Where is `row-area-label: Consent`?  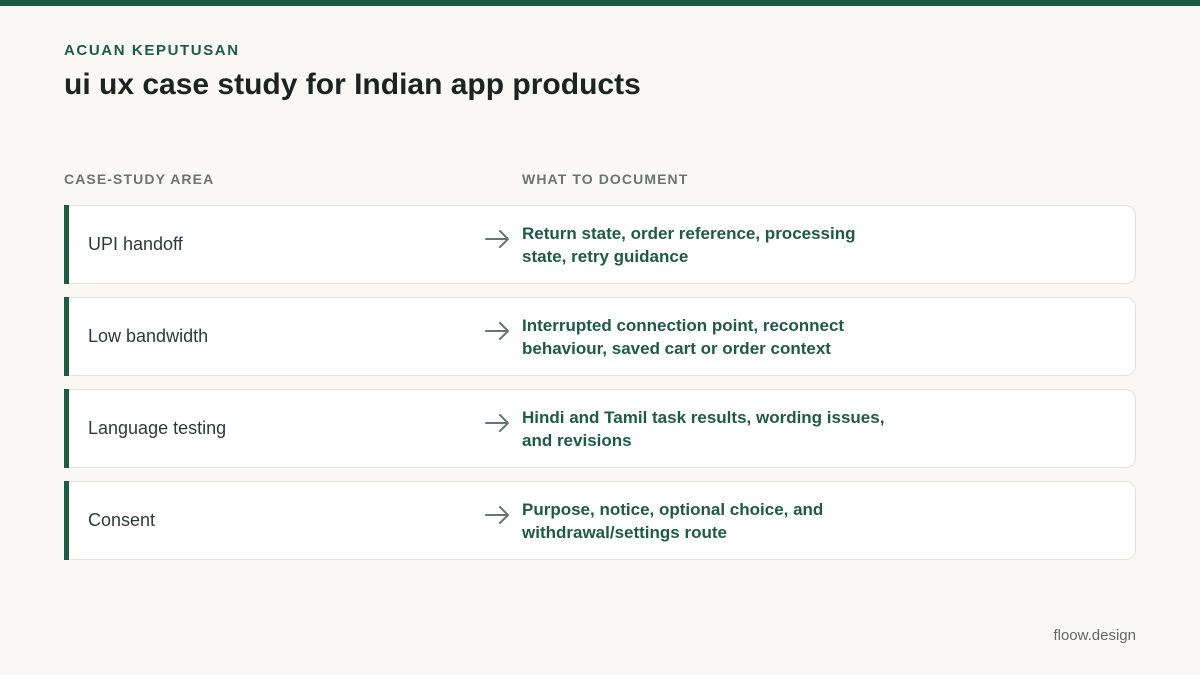 row-area-label: Consent is located at coordinates (122, 520).